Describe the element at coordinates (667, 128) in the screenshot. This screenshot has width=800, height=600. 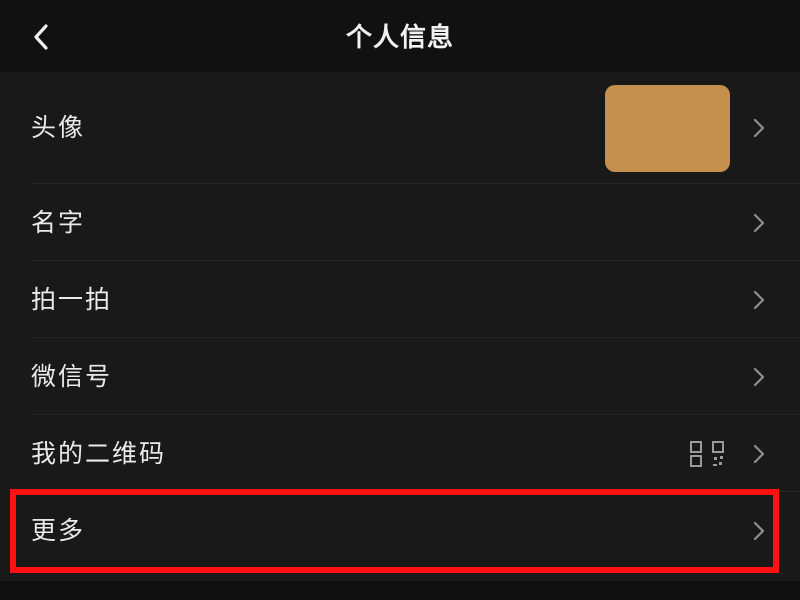
I see `avatar` at that location.